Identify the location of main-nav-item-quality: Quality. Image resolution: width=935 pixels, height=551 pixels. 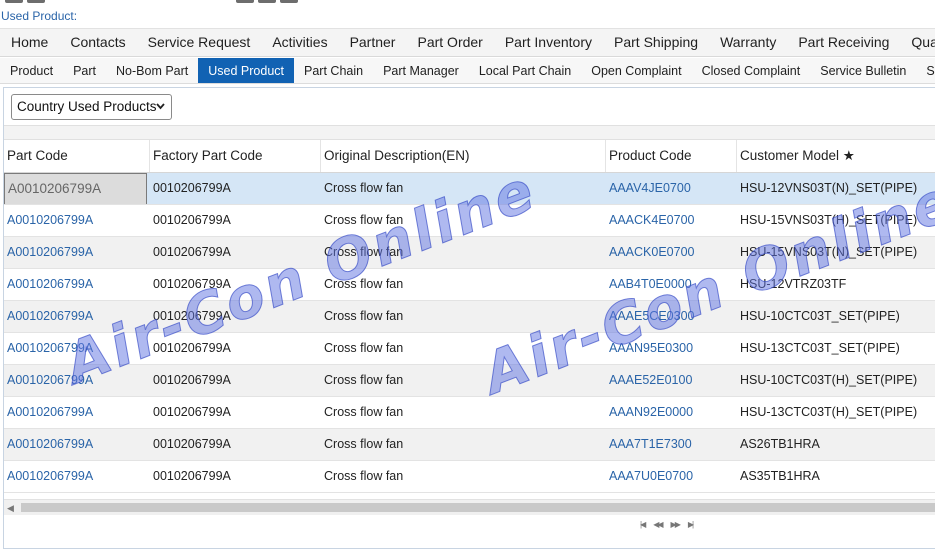
(917, 42).